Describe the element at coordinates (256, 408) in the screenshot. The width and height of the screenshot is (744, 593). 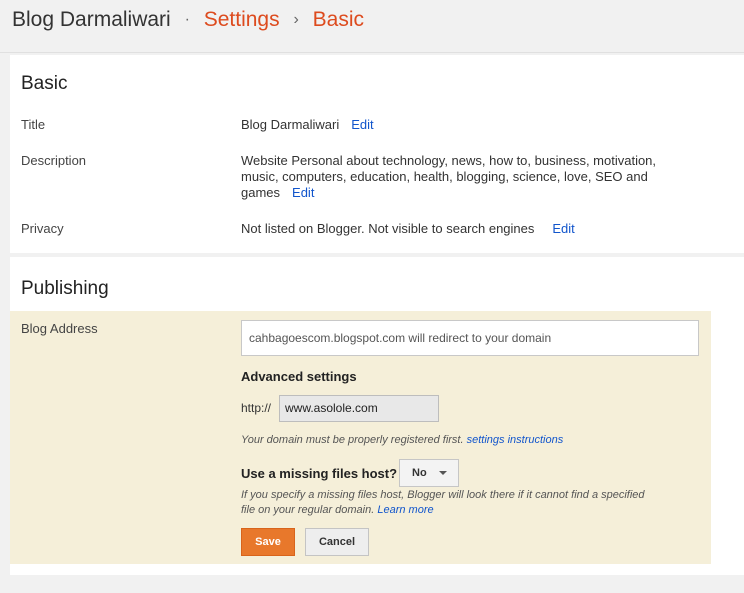
I see `http-prefix: http://` at that location.